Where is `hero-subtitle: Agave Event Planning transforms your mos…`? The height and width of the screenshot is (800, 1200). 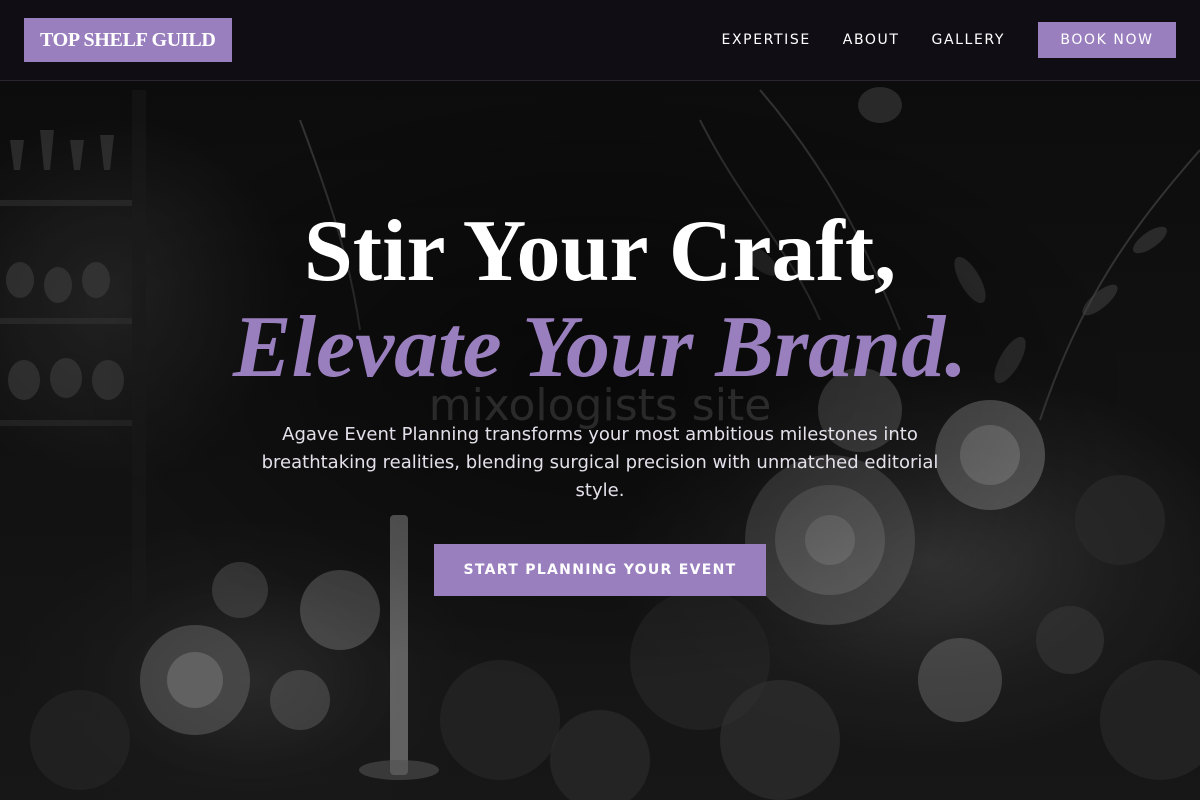 hero-subtitle: Agave Event Planning transforms your mos… is located at coordinates (600, 462).